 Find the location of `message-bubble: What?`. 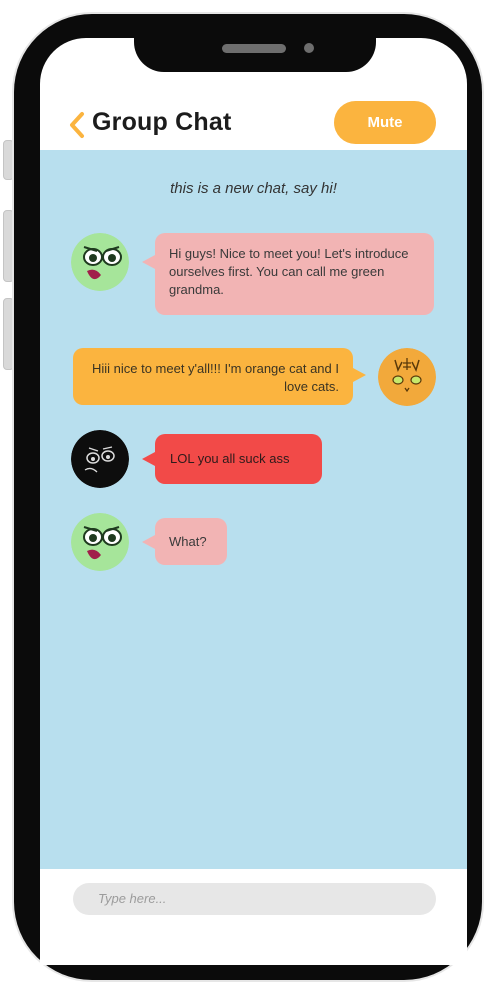

message-bubble: What? is located at coordinates (184, 541).